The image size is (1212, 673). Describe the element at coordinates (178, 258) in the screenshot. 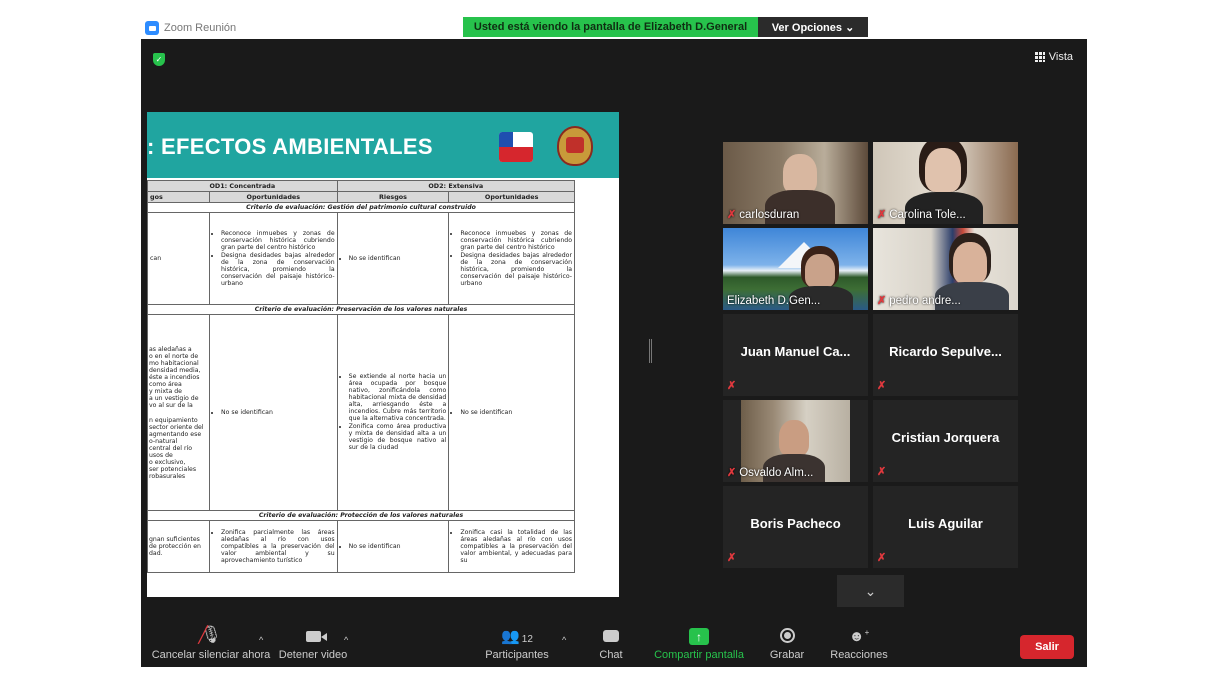

I see `table-cell: can` at that location.